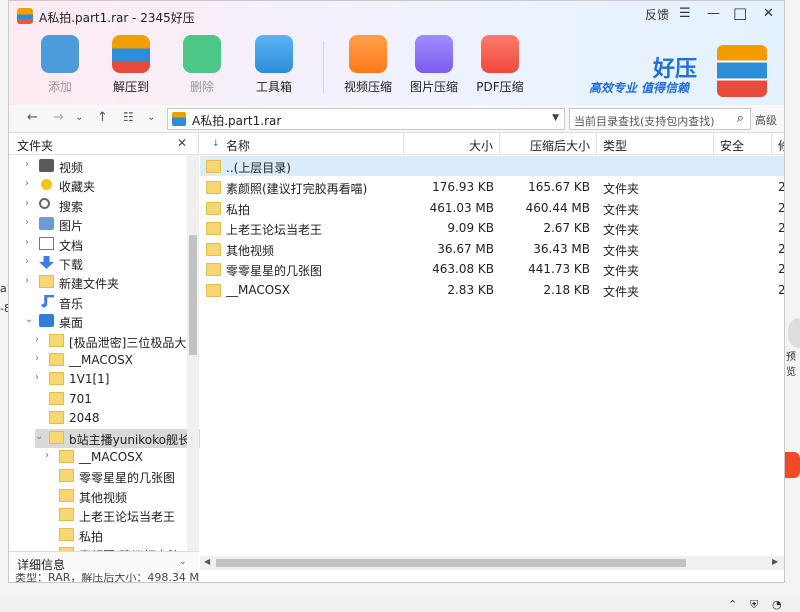 Image resolution: width=800 pixels, height=612 pixels. What do you see at coordinates (122, 341) in the screenshot?
I see `tree-item: › [极品泄密]三位极品大` at bounding box center [122, 341].